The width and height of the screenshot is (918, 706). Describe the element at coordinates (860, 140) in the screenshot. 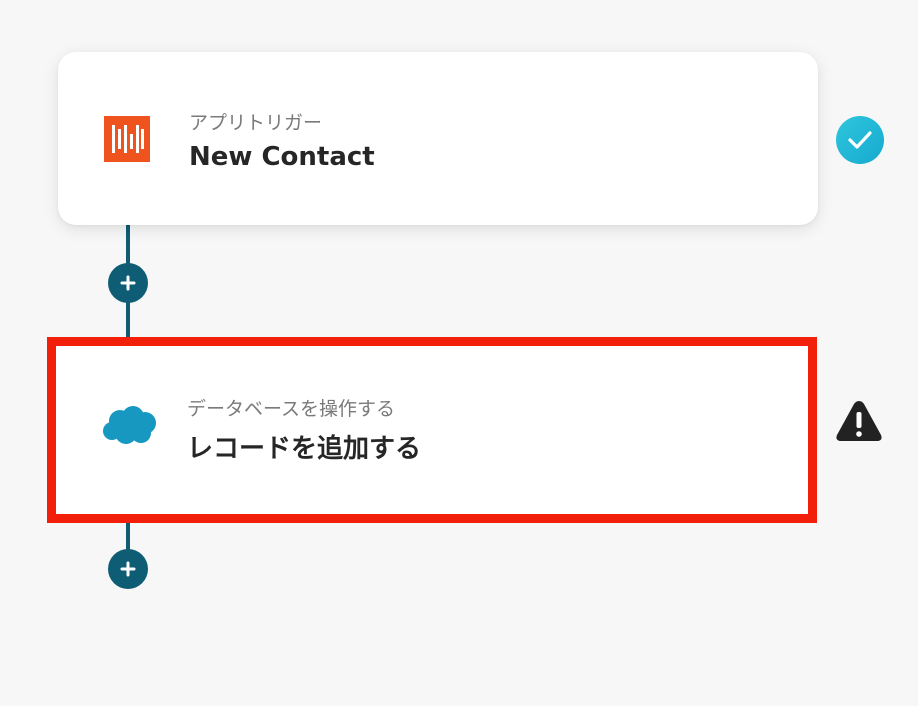

I see `check-circle-icon` at that location.